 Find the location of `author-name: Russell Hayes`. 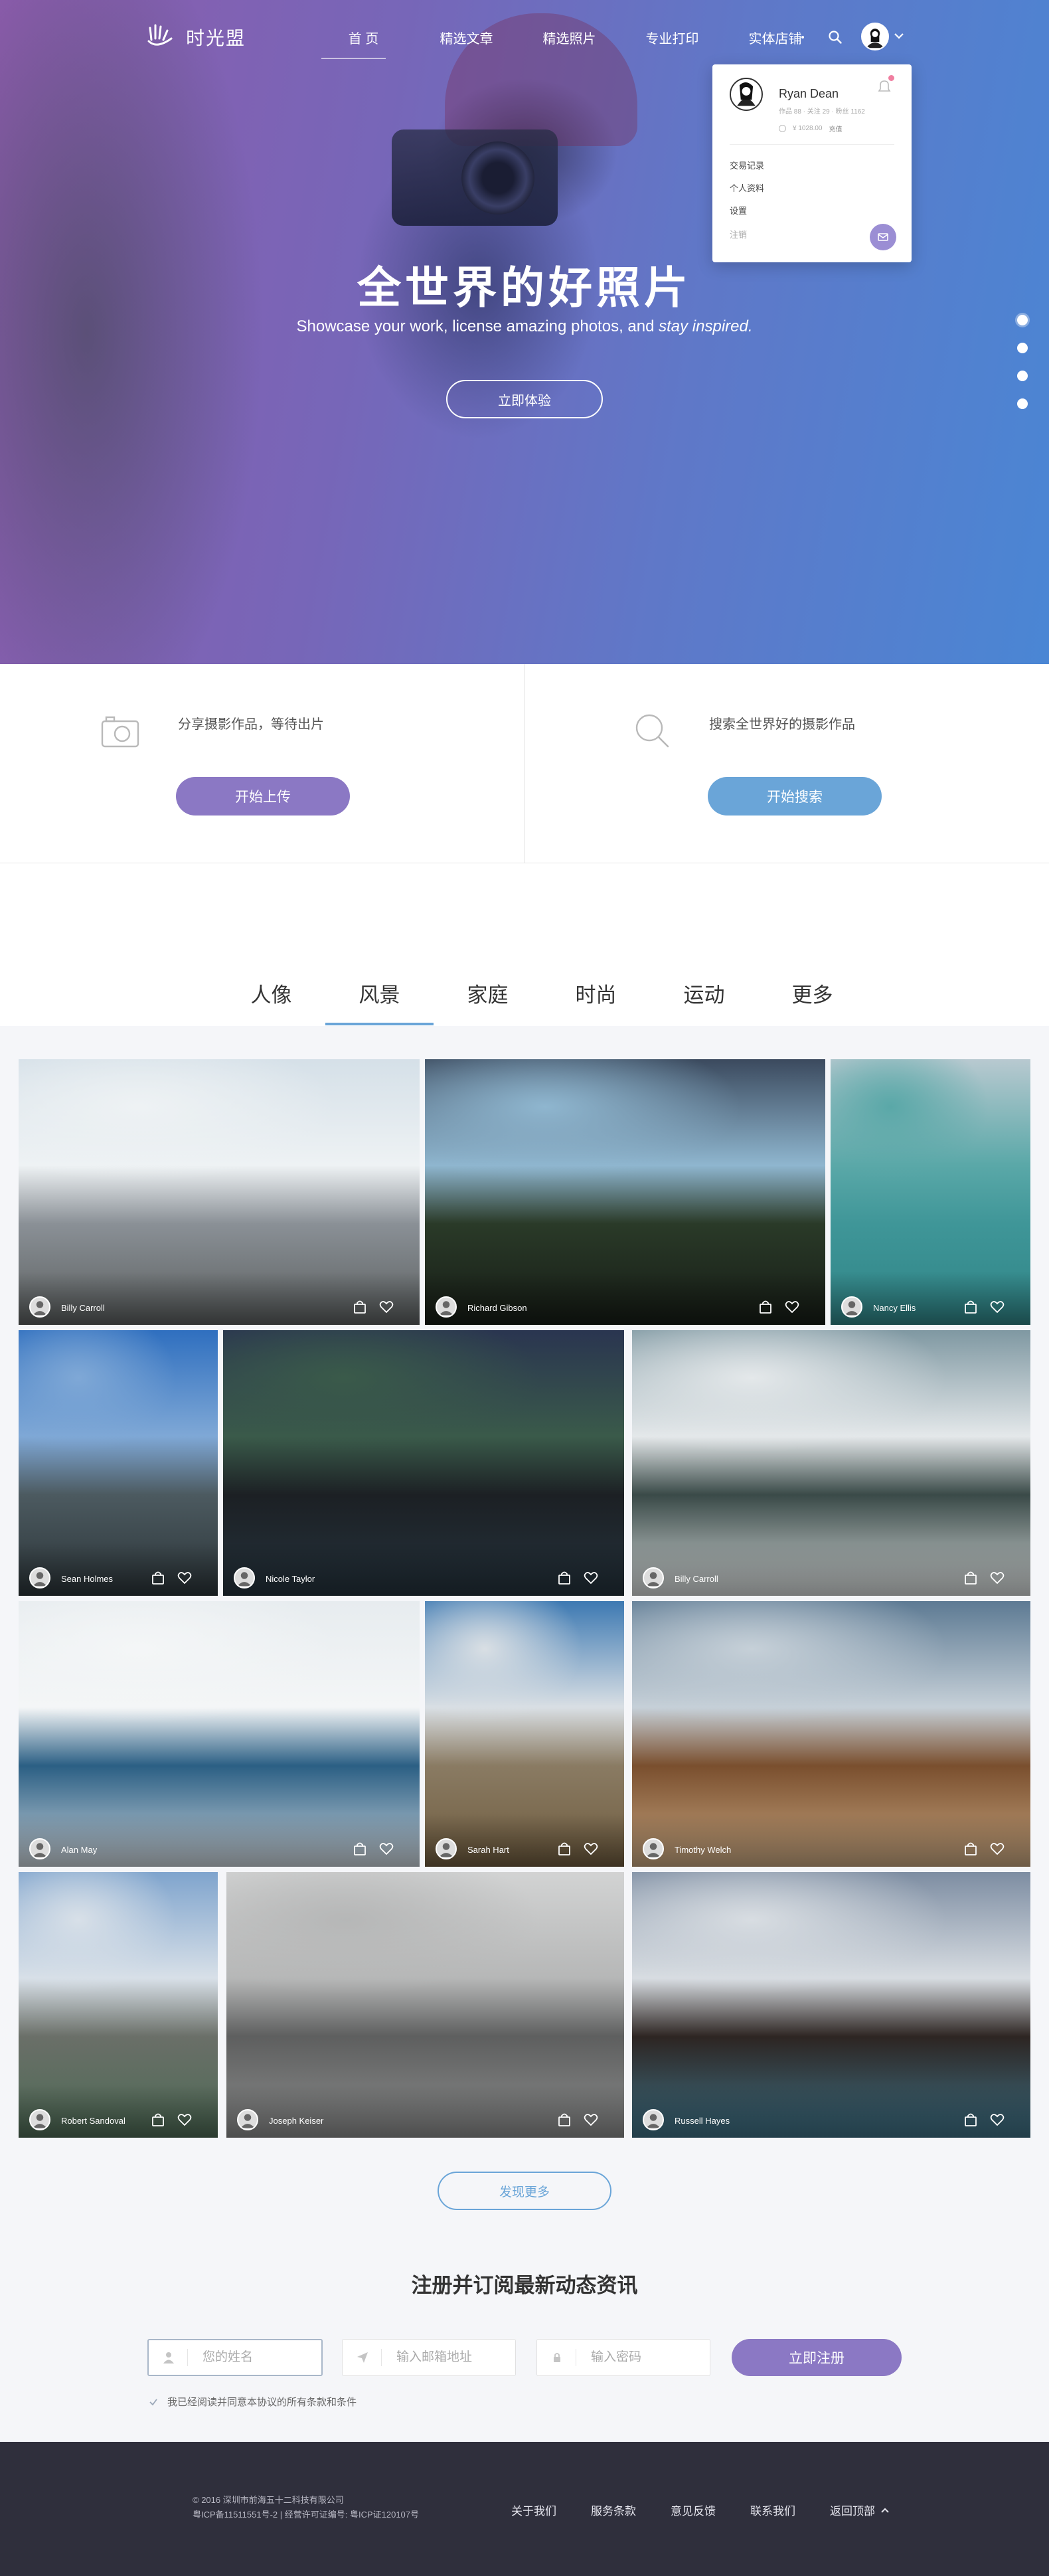

author-name: Russell Hayes is located at coordinates (702, 2121).